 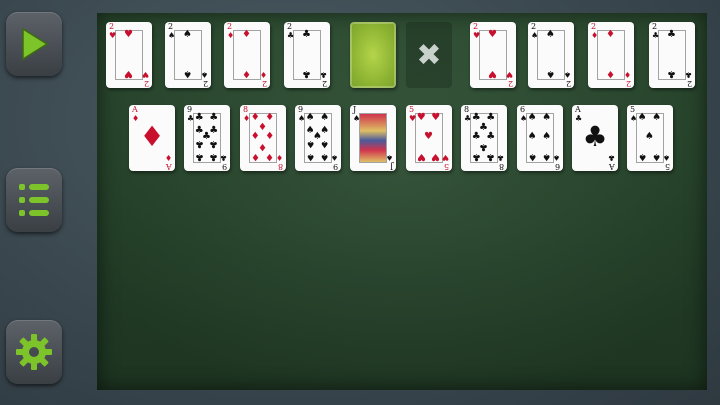 I want to click on tableau-card: 5 ♠ 5 ♠ ♠ ♠ ♠ ♠ ♠, so click(x=650, y=138).